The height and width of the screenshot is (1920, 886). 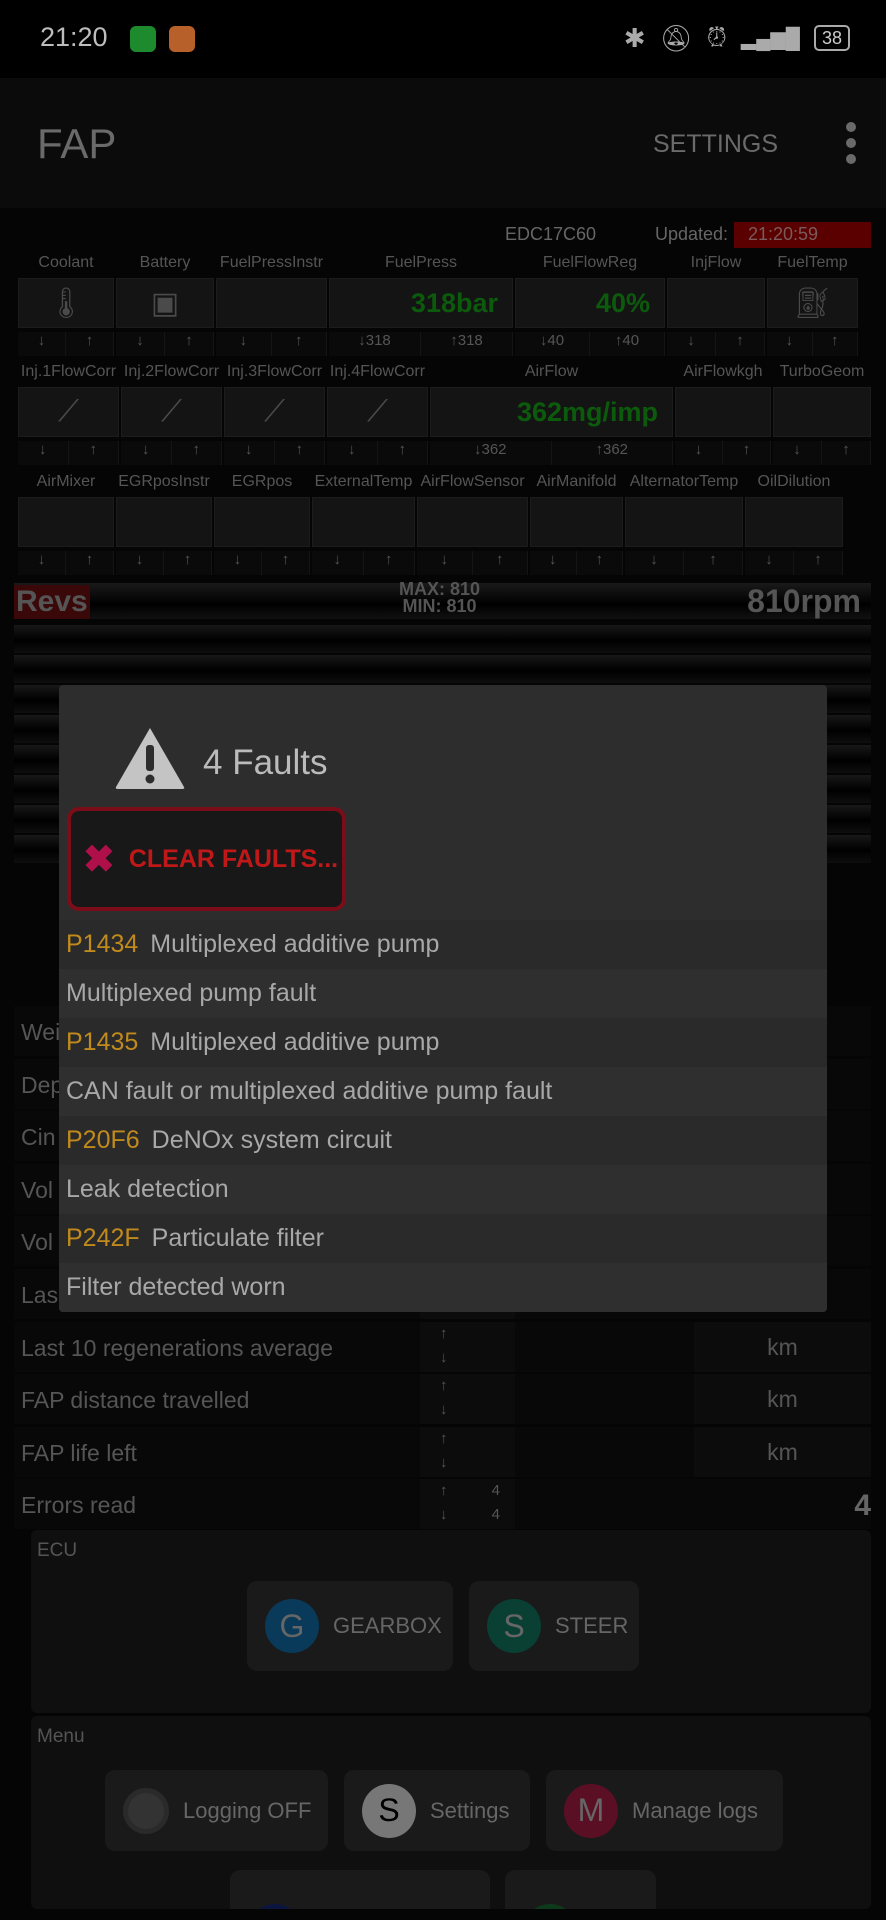 What do you see at coordinates (550, 1906) in the screenshot?
I see `menu-button-icon` at bounding box center [550, 1906].